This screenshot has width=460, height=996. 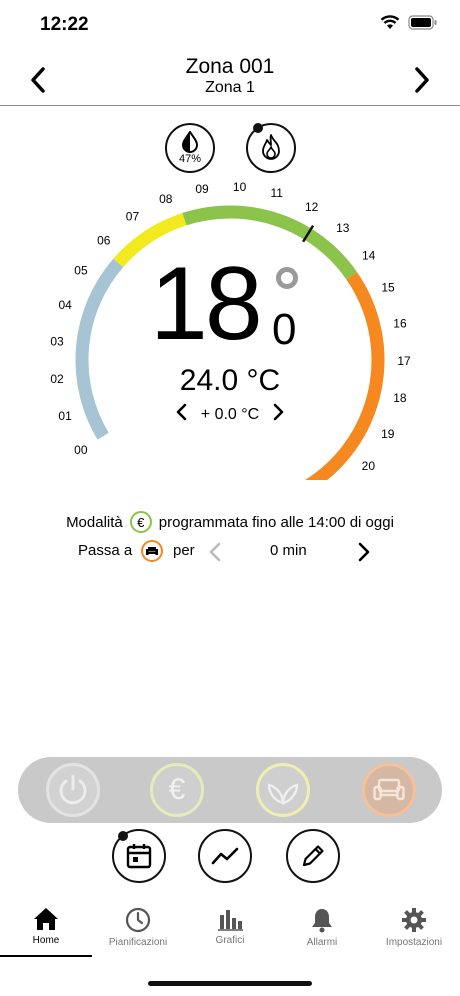 I want to click on duration-decrease-button, so click(x=215, y=554).